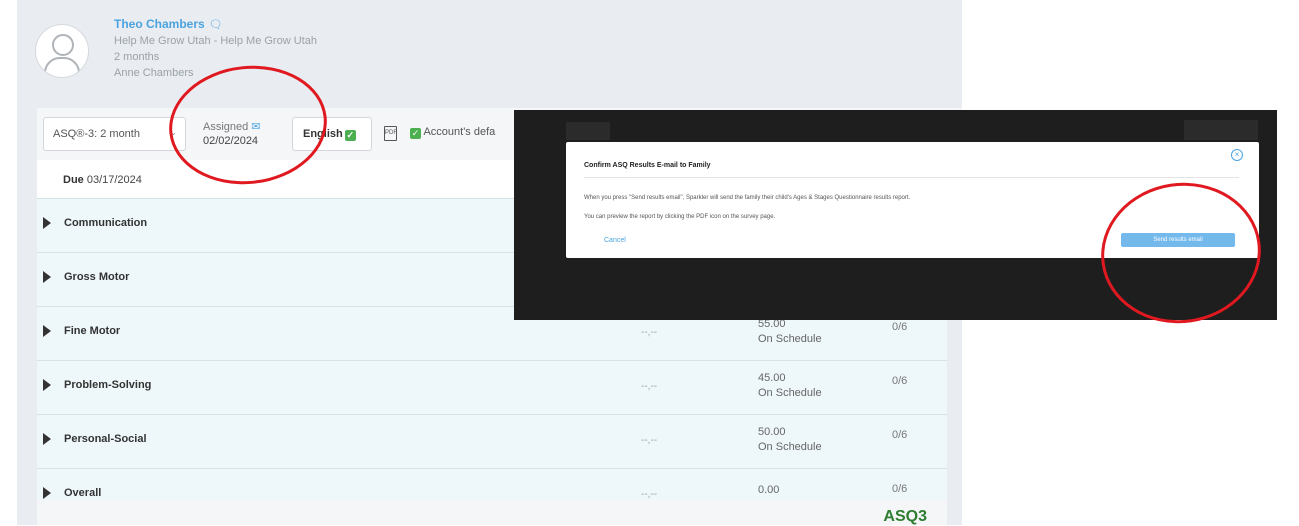 The height and width of the screenshot is (526, 1299). What do you see at coordinates (647, 165) in the screenshot?
I see `modal-title: Confirm ASQ Results E-mail to Family` at bounding box center [647, 165].